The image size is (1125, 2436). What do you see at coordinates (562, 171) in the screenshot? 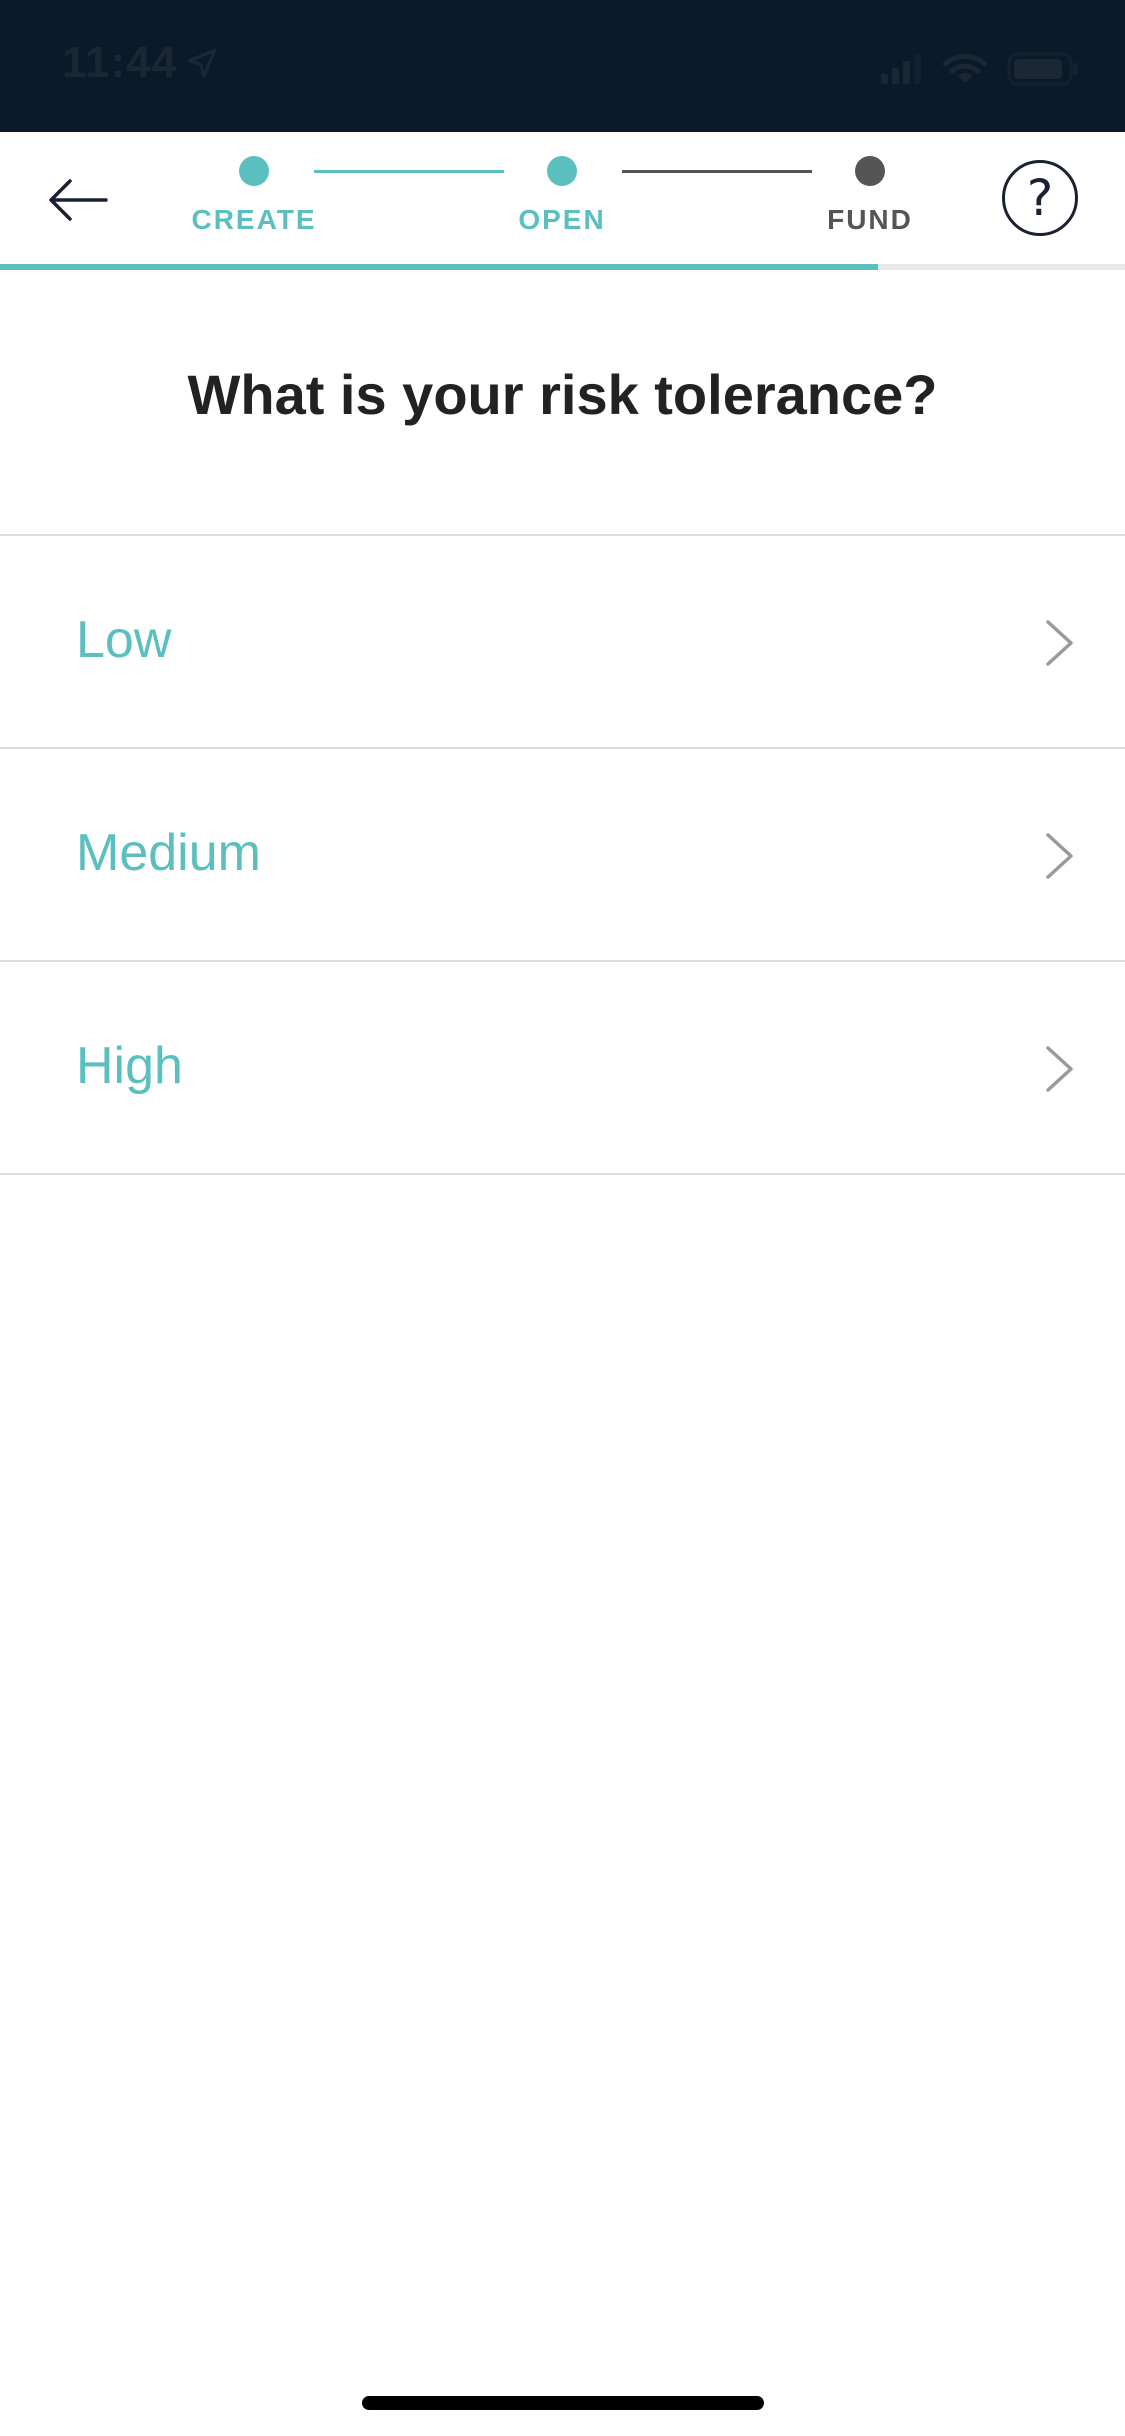
I see `step-dot-open` at bounding box center [562, 171].